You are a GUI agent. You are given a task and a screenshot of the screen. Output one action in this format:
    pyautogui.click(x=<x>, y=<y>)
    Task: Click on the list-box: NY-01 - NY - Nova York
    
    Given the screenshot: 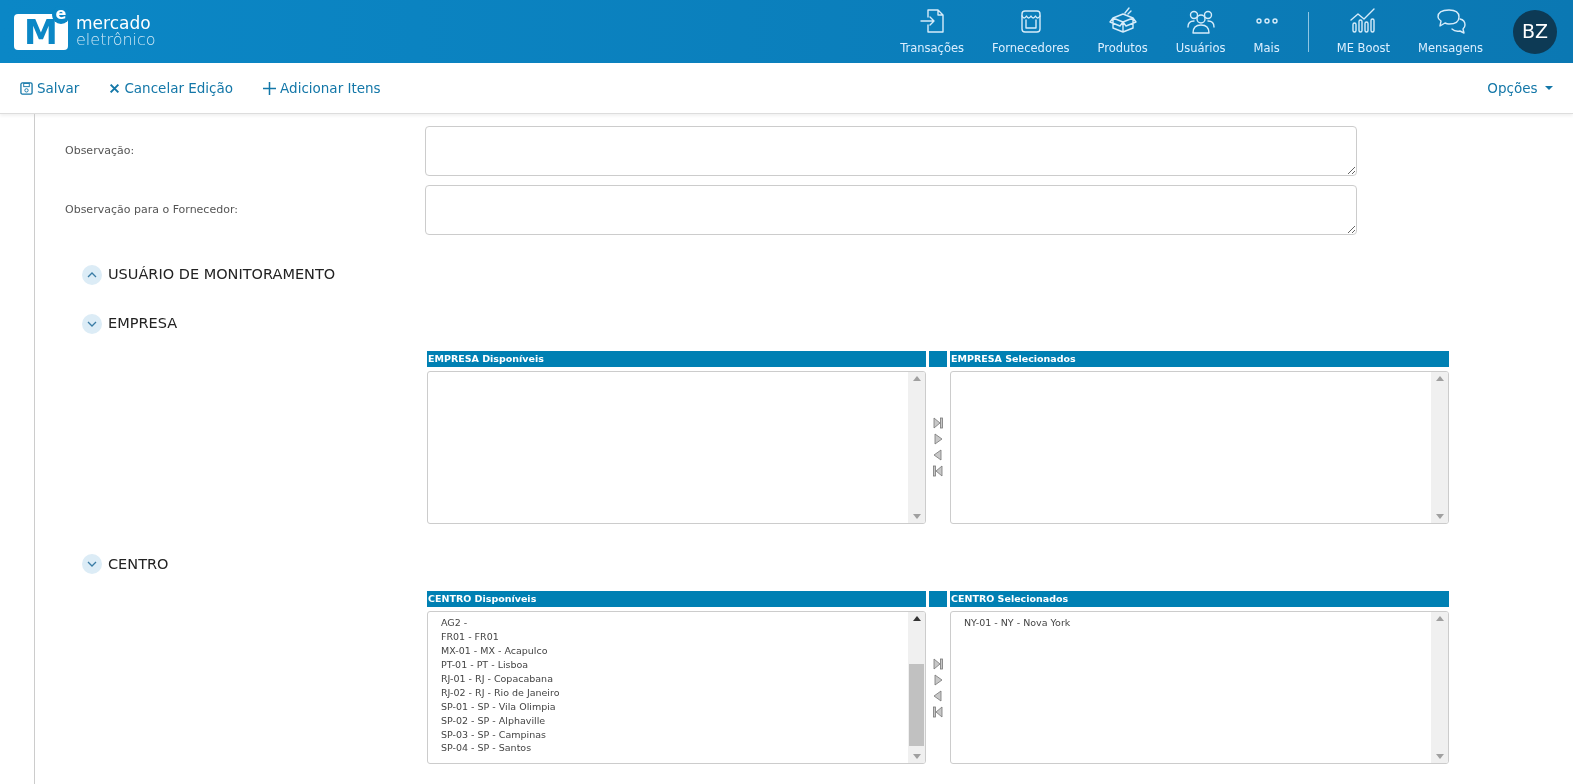 What is the action you would take?
    pyautogui.click(x=1199, y=688)
    